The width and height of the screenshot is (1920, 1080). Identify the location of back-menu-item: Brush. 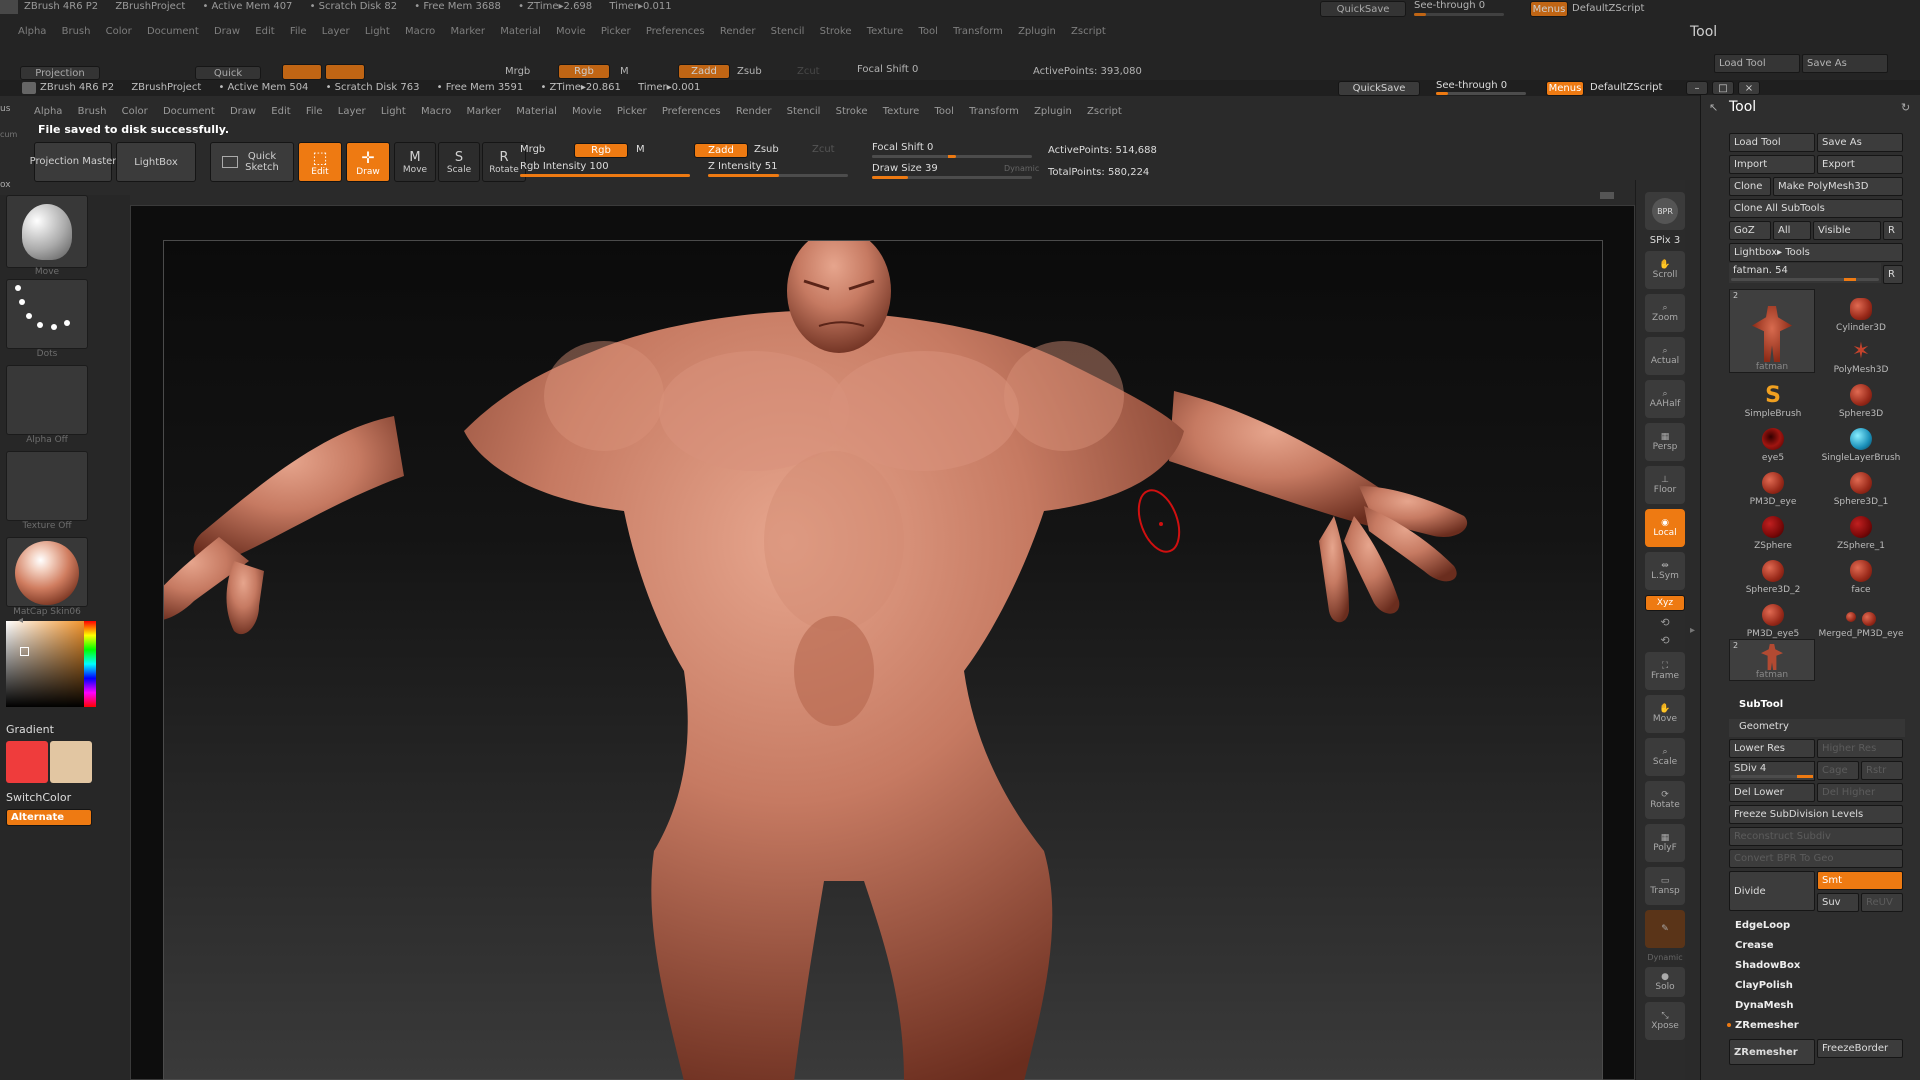
(76, 31).